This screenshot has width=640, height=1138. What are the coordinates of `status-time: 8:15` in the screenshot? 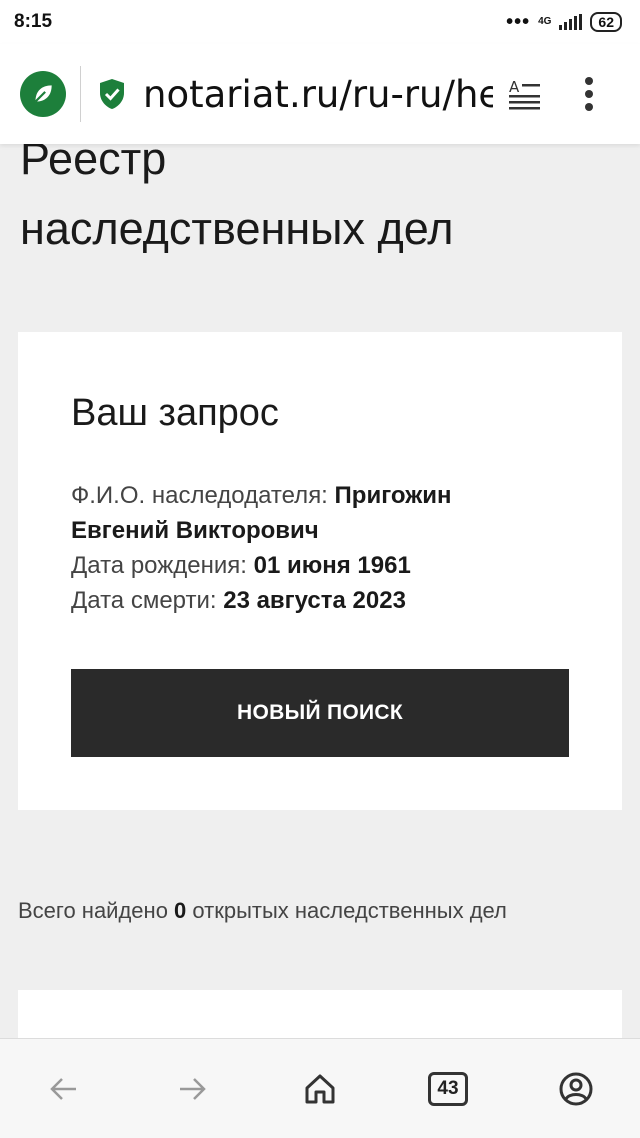 It's located at (33, 21).